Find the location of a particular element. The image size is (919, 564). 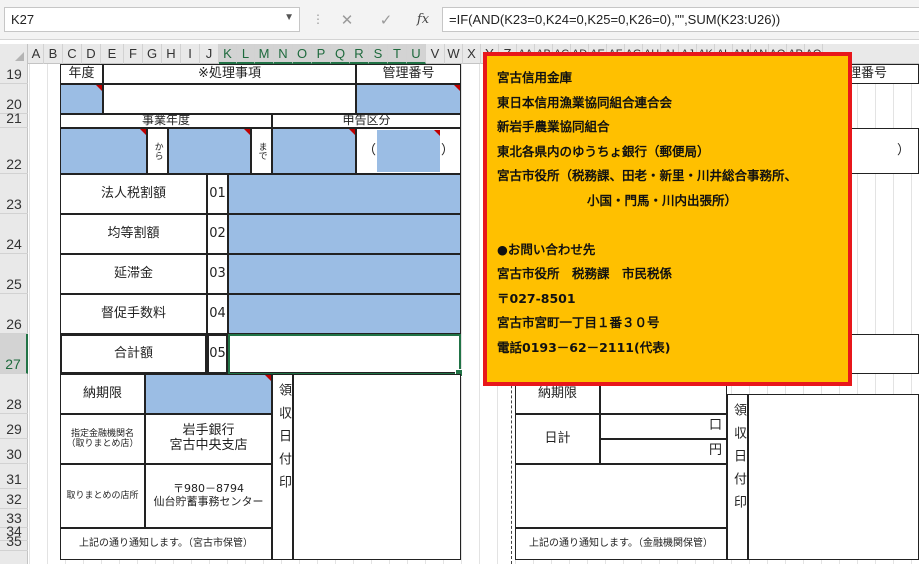

yen-cell: 円 is located at coordinates (663, 451).